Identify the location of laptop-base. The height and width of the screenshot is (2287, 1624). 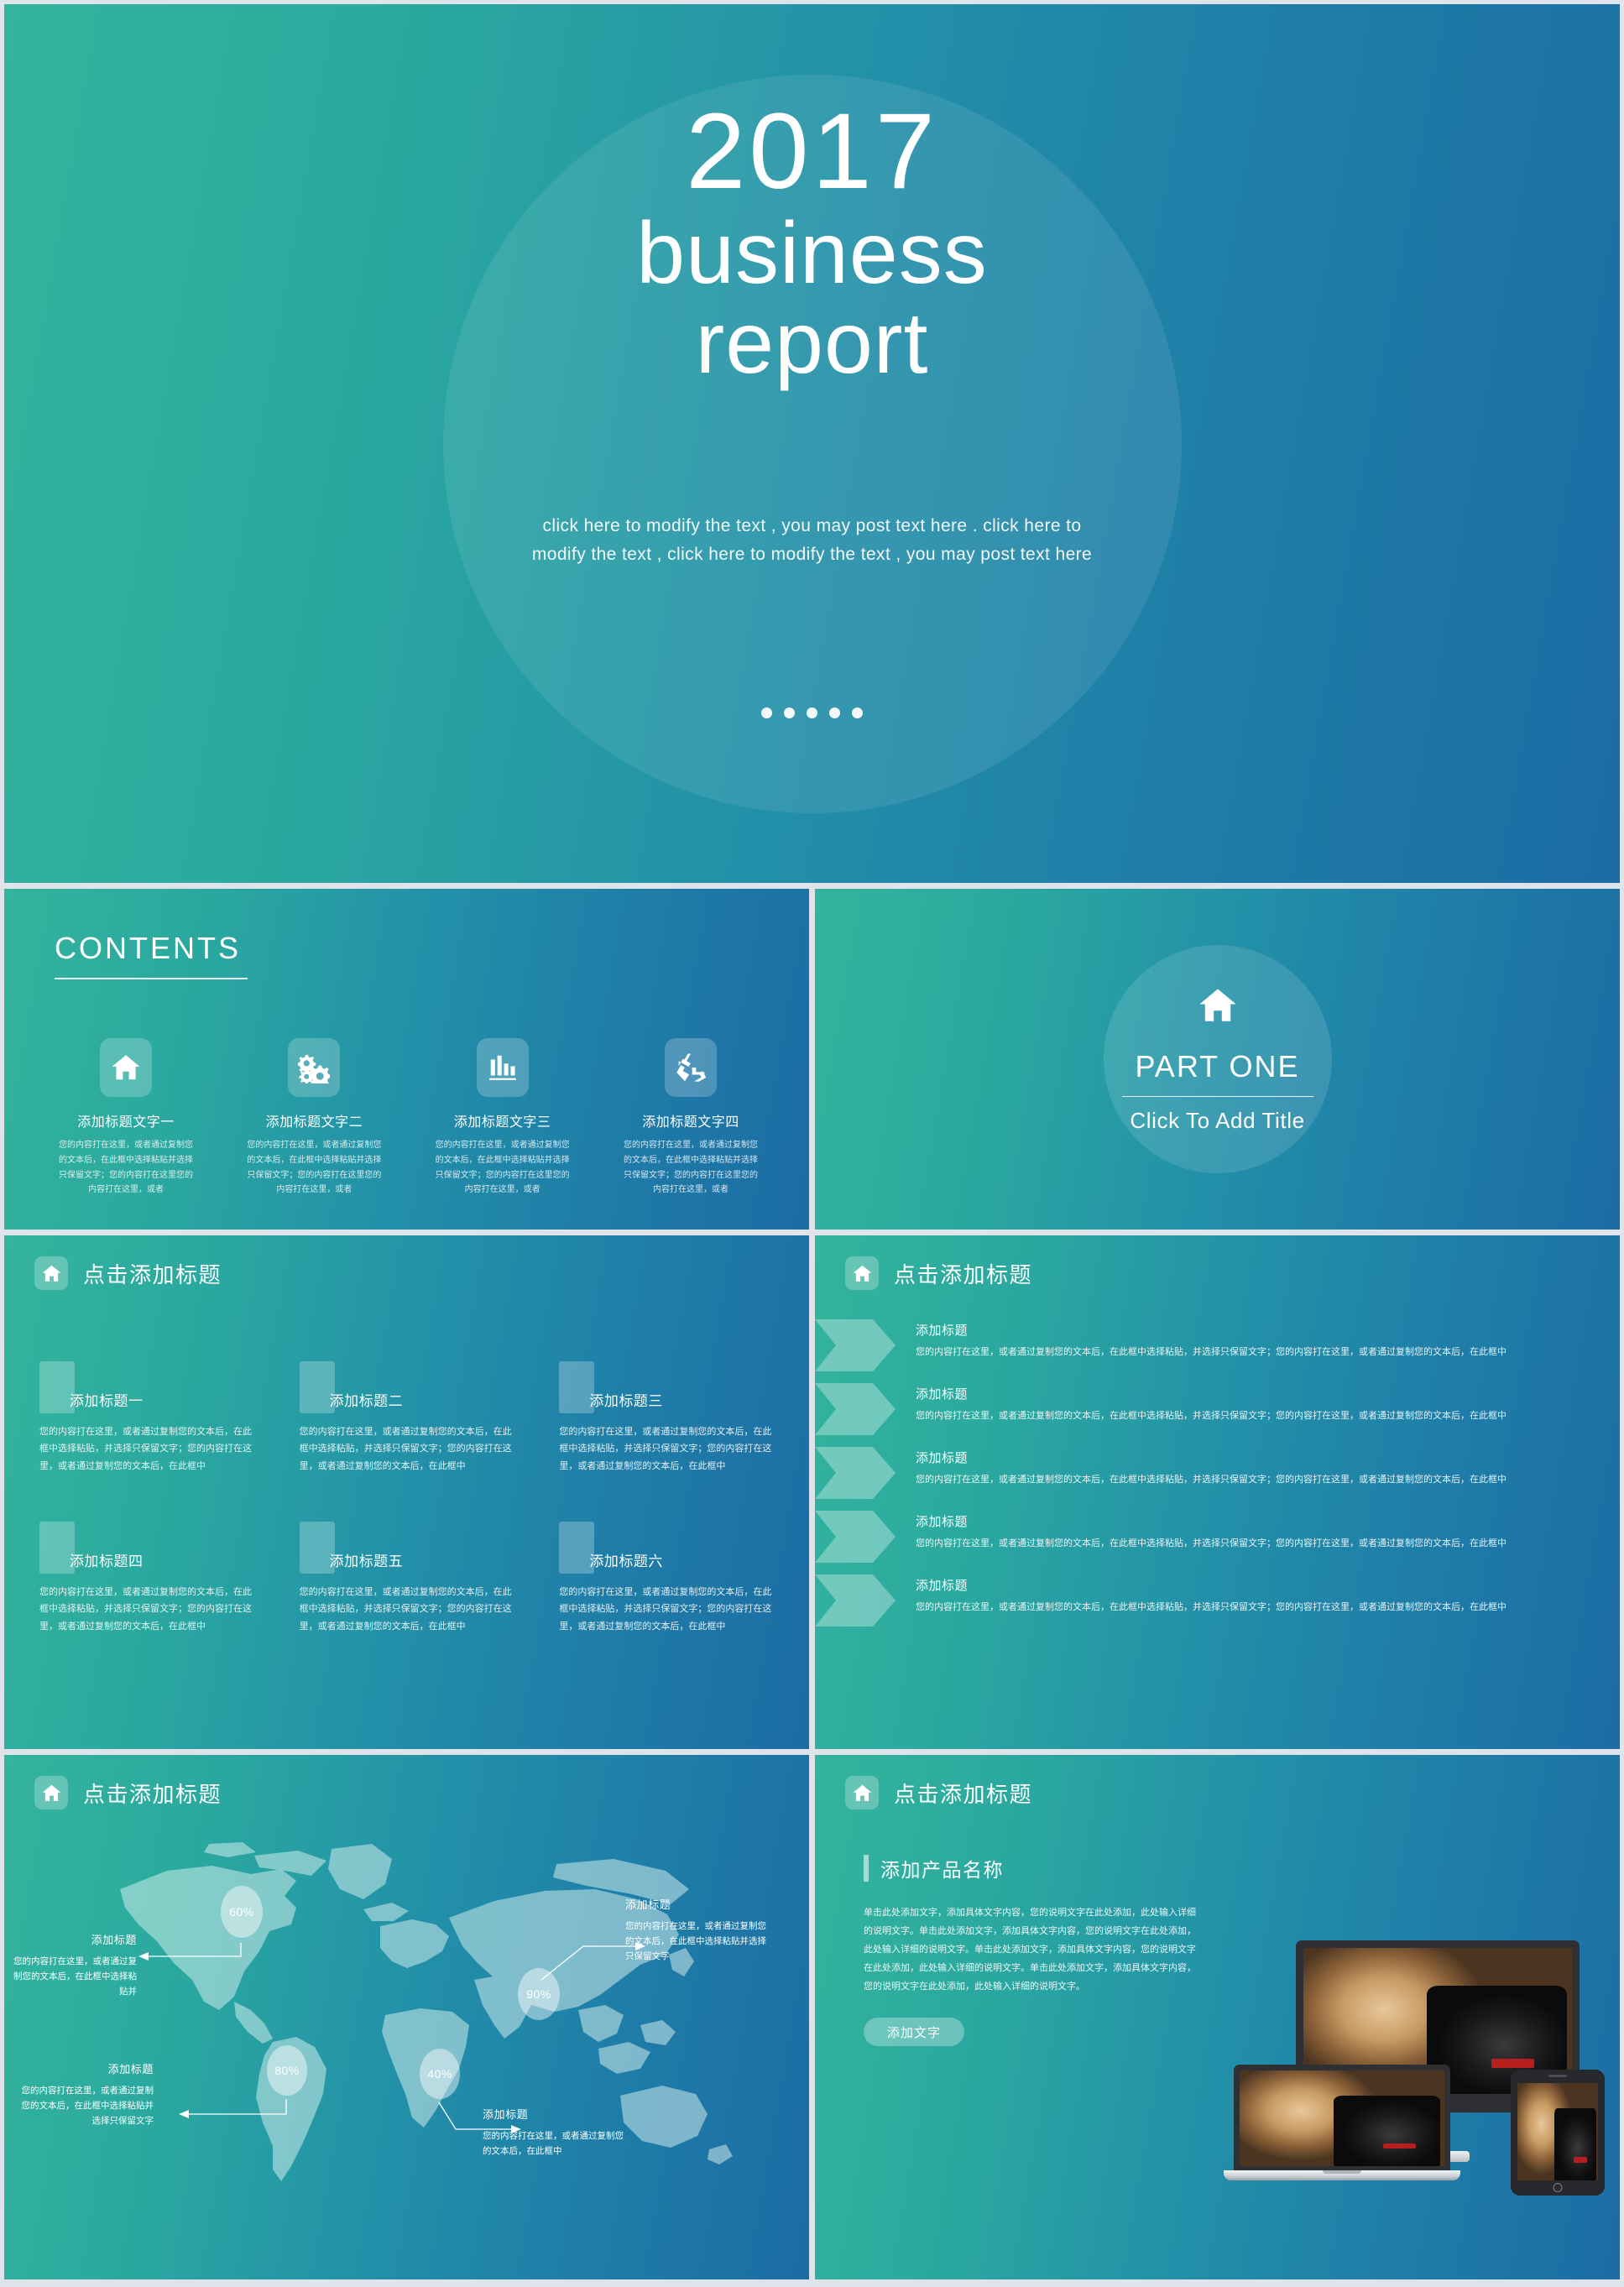
(1342, 2175).